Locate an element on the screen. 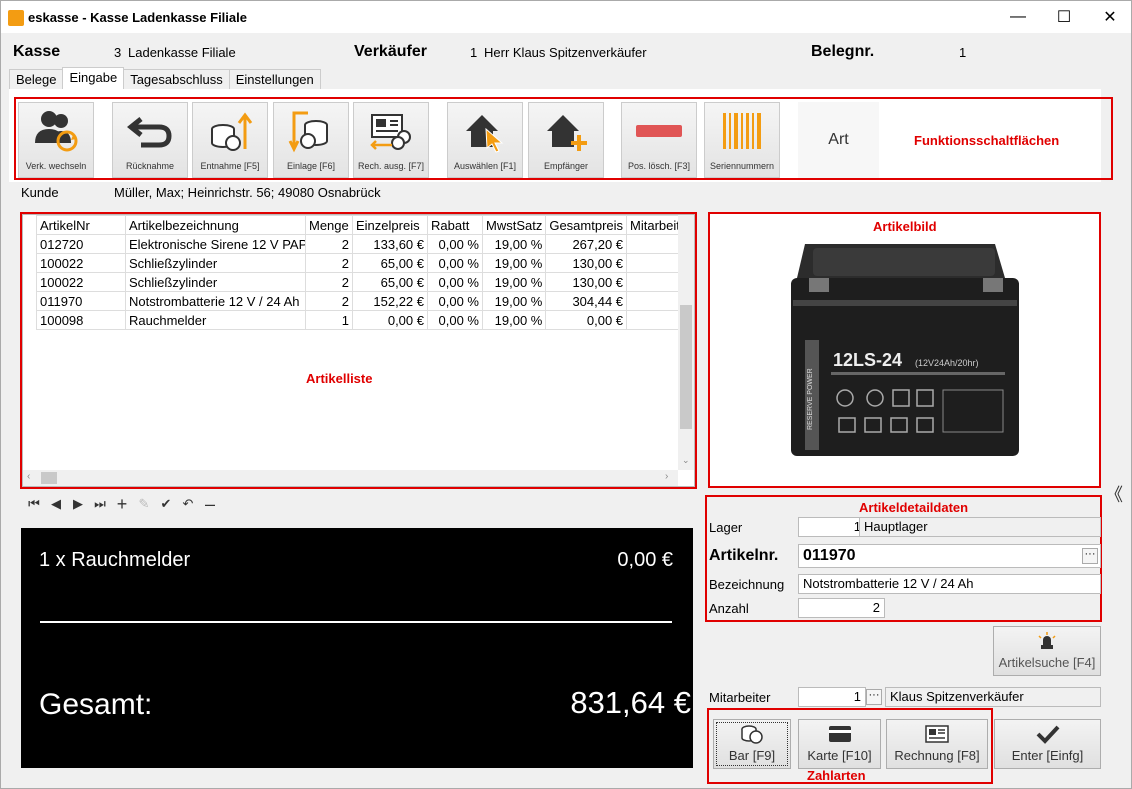 The width and height of the screenshot is (1132, 789). app-logo-icon is located at coordinates (16, 18).